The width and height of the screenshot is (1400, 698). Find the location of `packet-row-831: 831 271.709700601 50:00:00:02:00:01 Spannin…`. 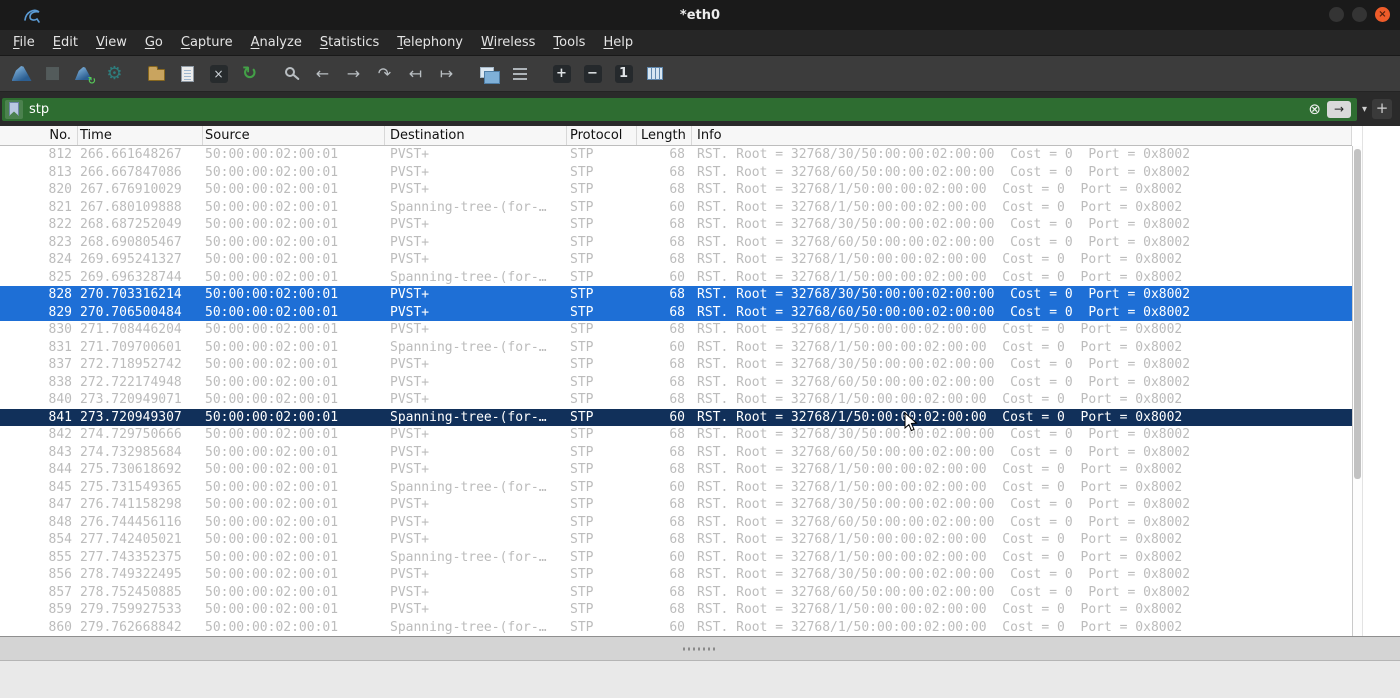

packet-row-831: 831 271.709700601 50:00:00:02:00:01 Spannin… is located at coordinates (676, 348).